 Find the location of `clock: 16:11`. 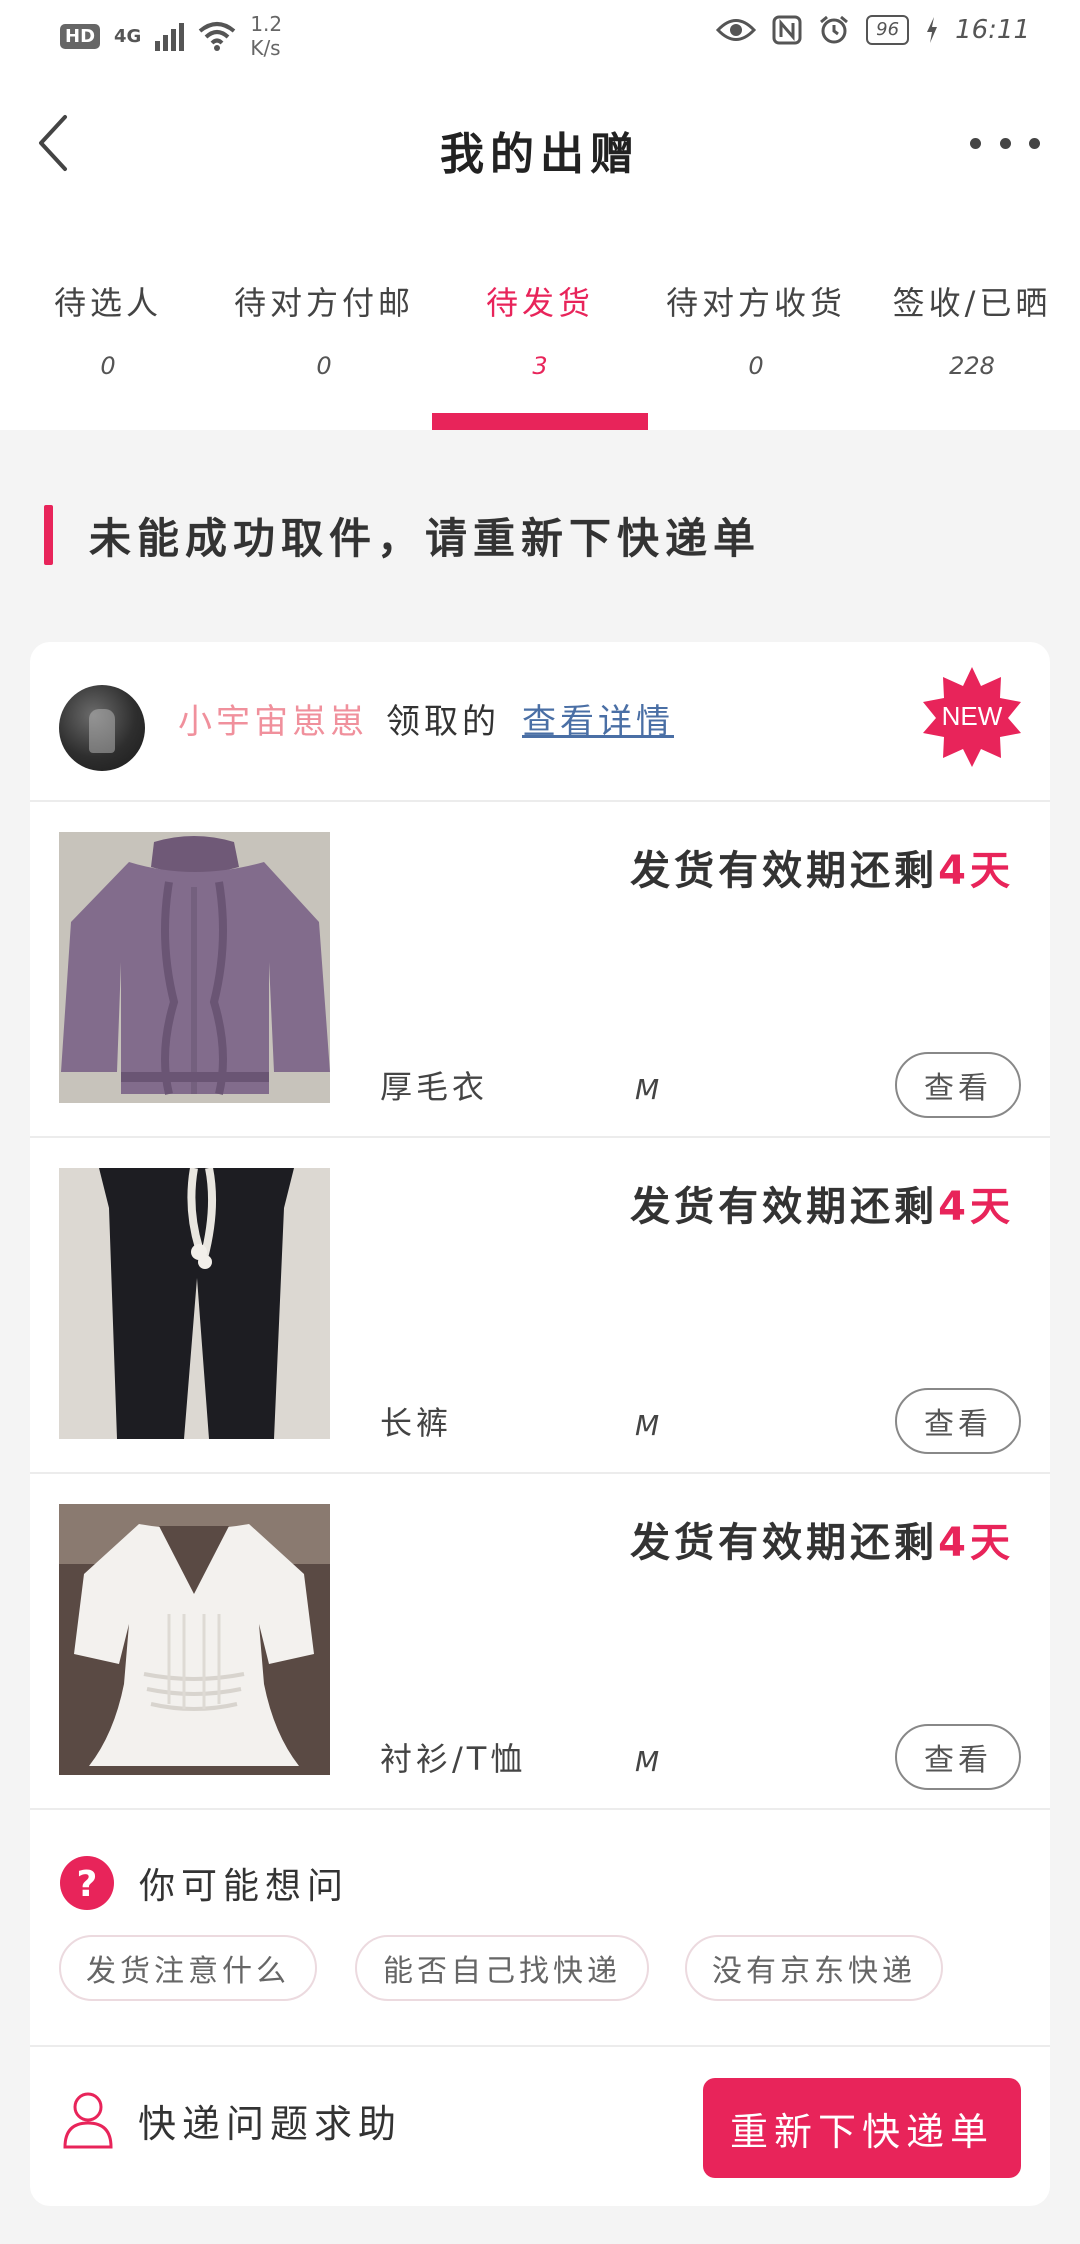

clock: 16:11 is located at coordinates (992, 30).